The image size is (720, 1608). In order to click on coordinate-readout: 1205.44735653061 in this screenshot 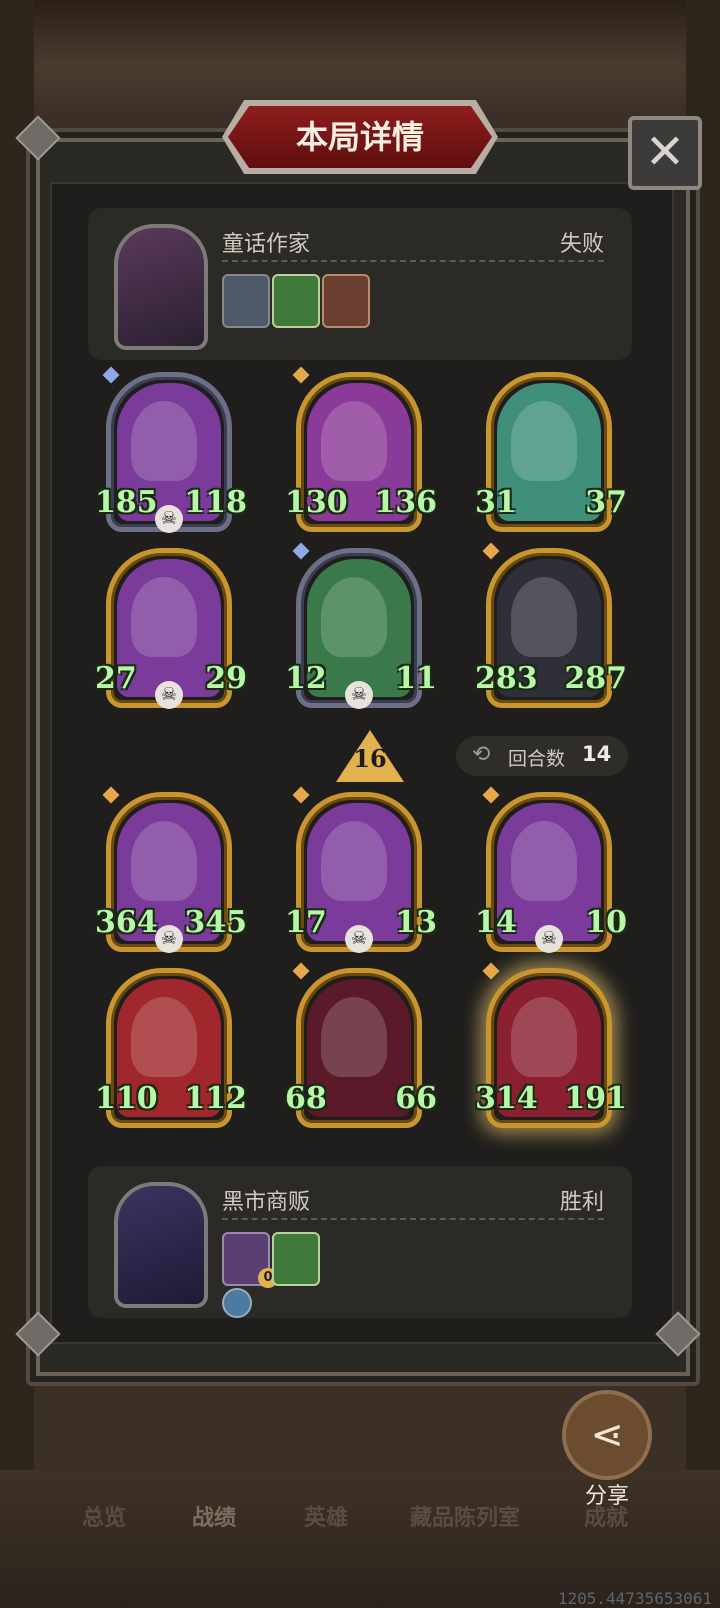, I will do `click(634, 1598)`.